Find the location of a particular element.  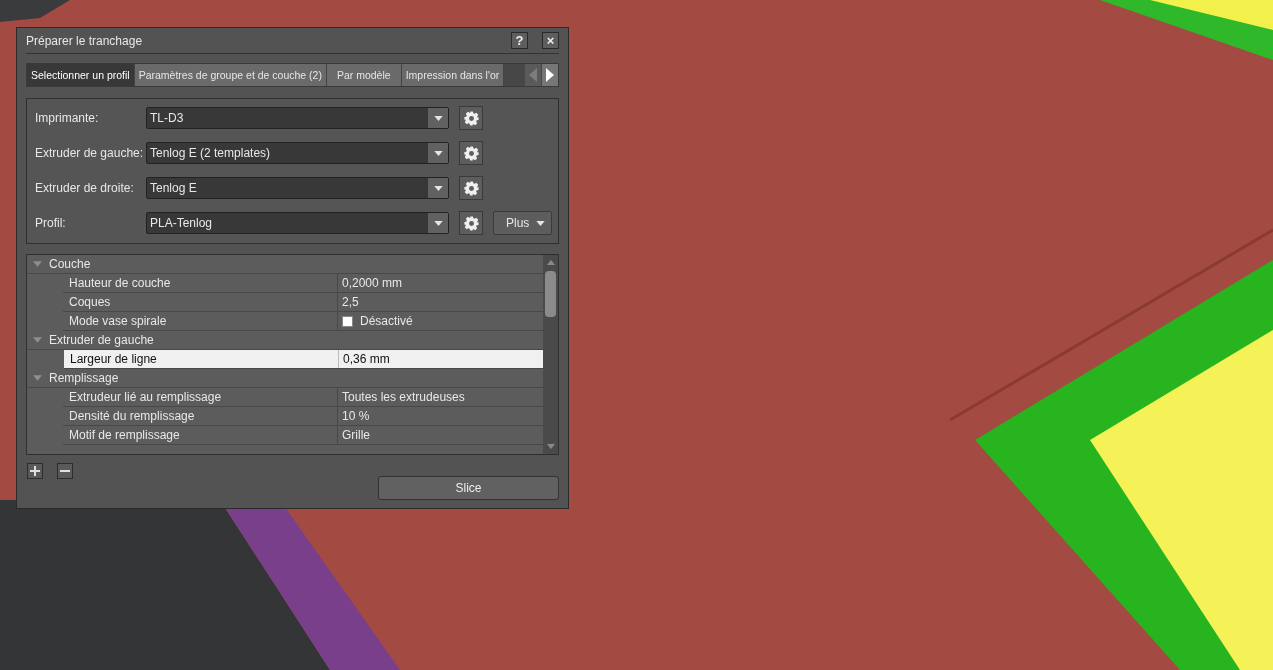

property-name: Hauteur de couche is located at coordinates (200, 283).